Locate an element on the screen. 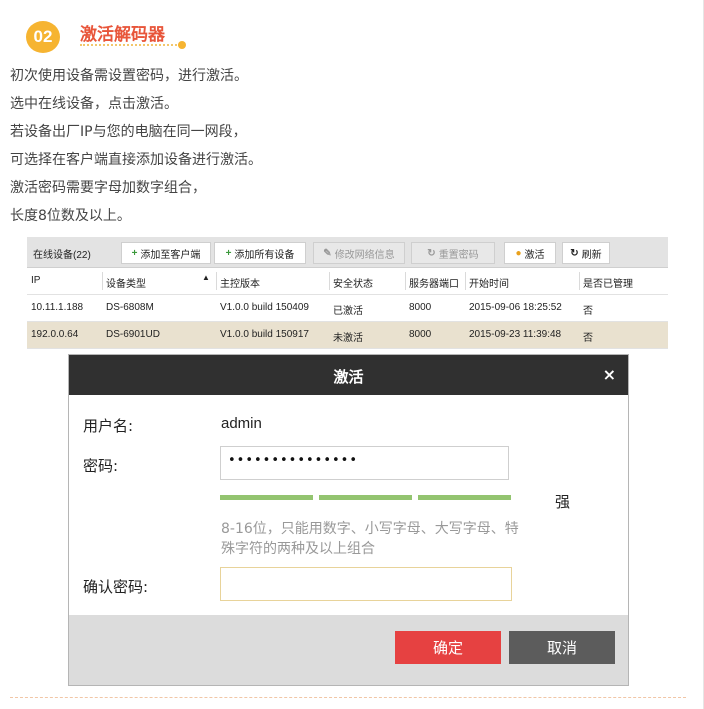  device-version: V1.0.0 build 150409 is located at coordinates (264, 307).